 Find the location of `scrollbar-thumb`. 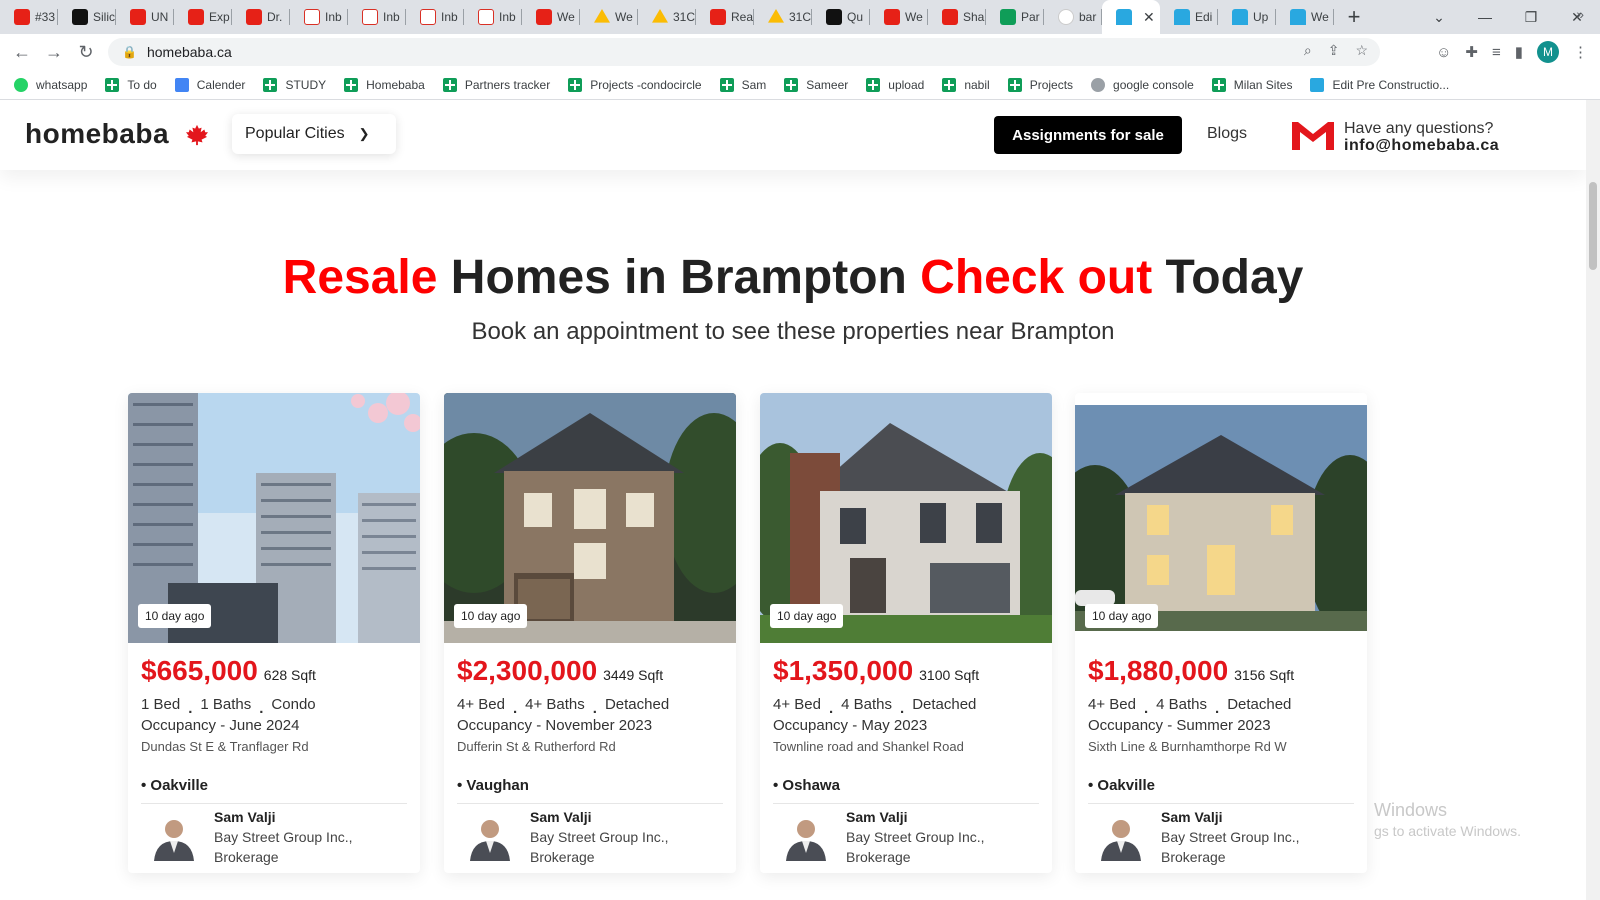

scrollbar-thumb is located at coordinates (1593, 226).